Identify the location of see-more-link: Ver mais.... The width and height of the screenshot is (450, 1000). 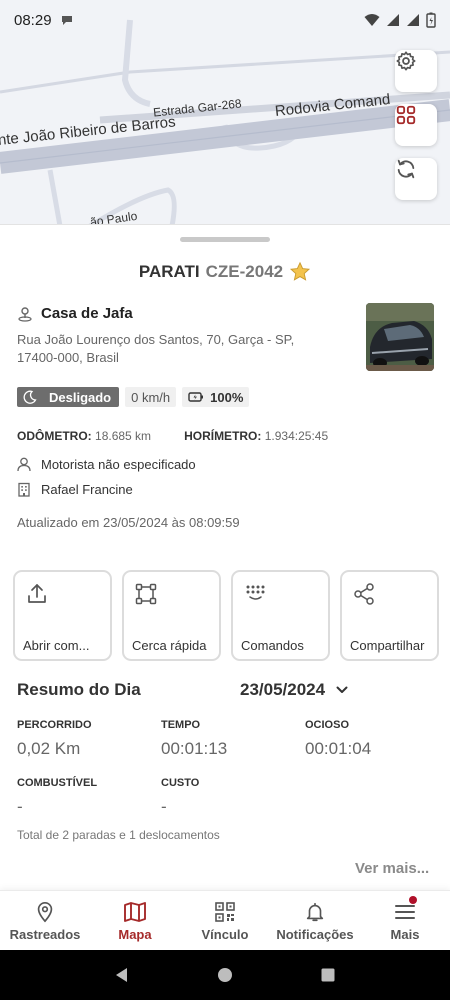
(392, 868).